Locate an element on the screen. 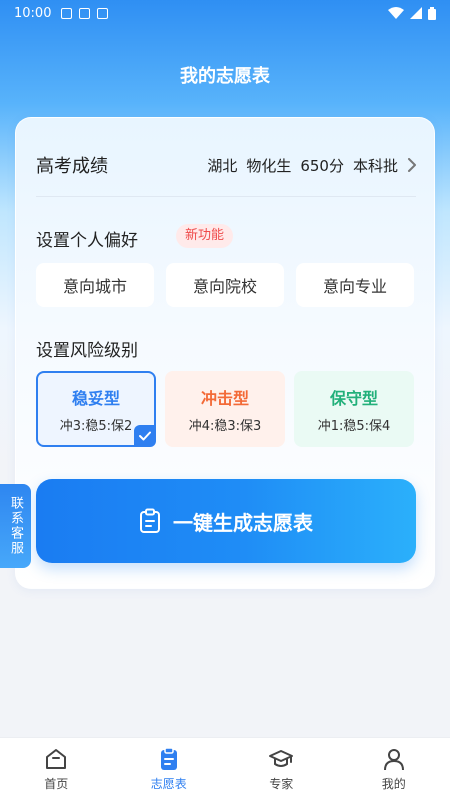 The width and height of the screenshot is (450, 800). user-icon is located at coordinates (393, 760).